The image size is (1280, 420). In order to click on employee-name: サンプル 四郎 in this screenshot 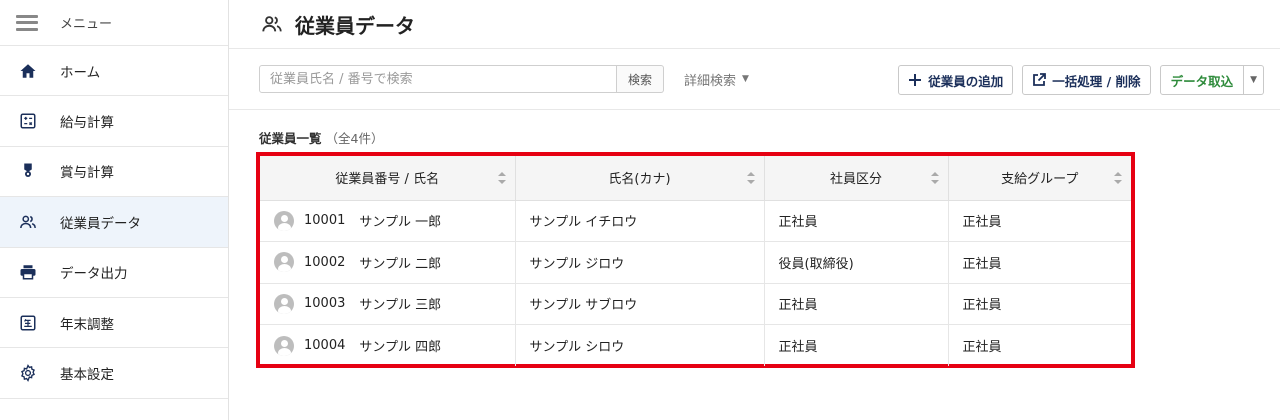, I will do `click(400, 347)`.